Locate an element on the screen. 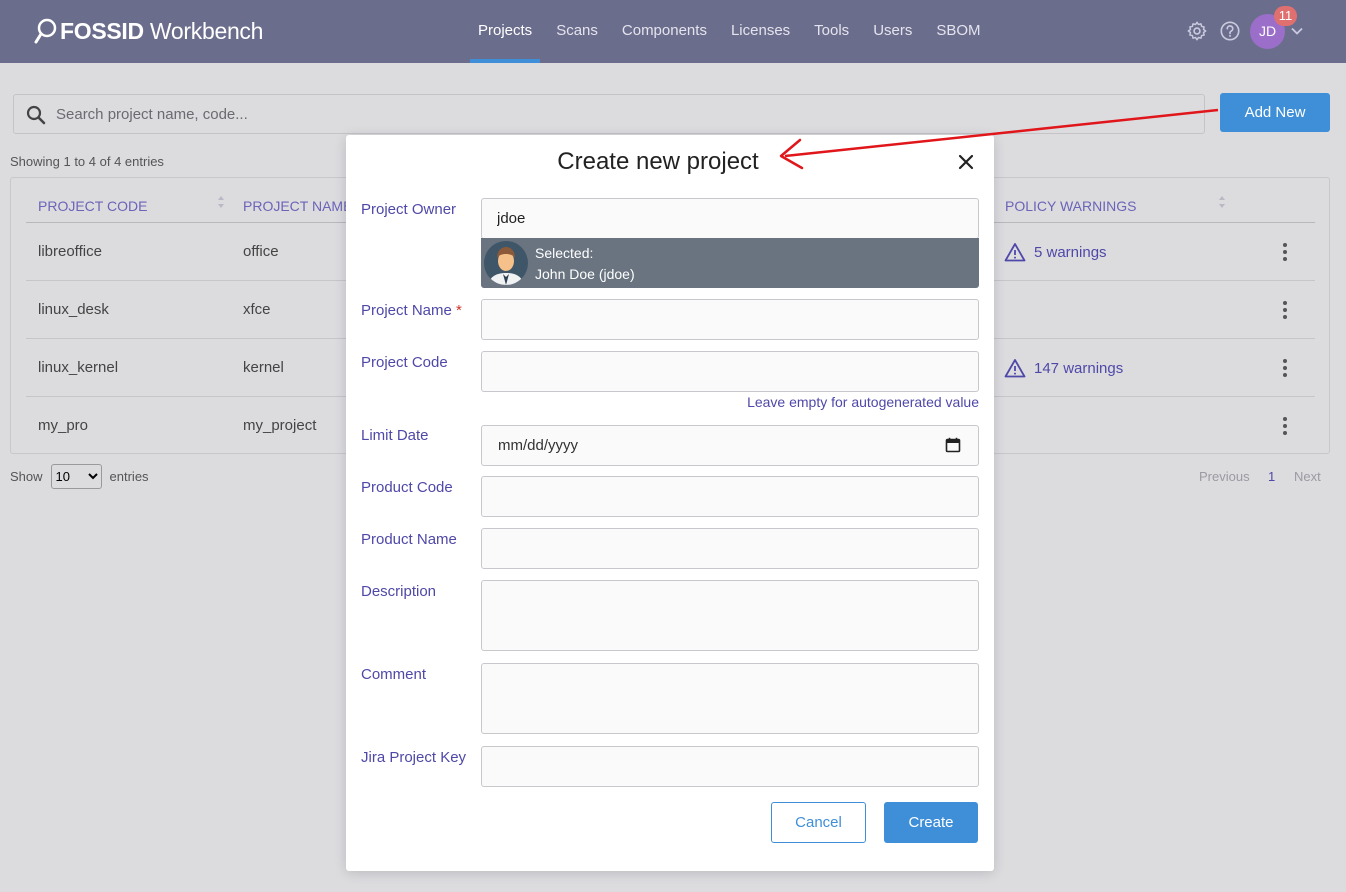 The image size is (1346, 892). cell-project-name: my_project is located at coordinates (280, 425).